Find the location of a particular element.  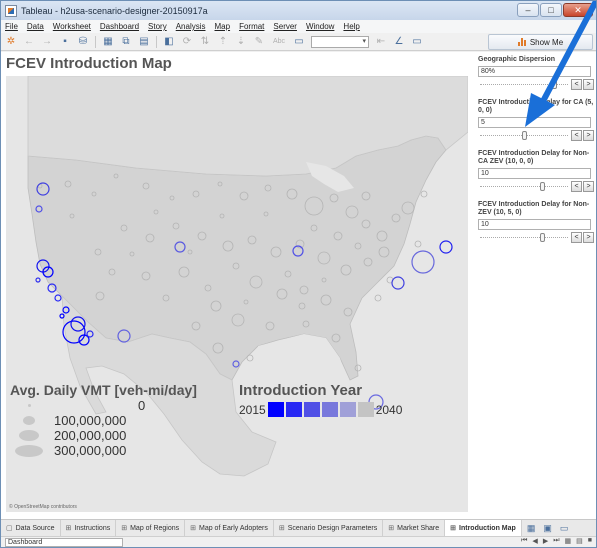

year-end-label: 2040 is located at coordinates (389, 409).